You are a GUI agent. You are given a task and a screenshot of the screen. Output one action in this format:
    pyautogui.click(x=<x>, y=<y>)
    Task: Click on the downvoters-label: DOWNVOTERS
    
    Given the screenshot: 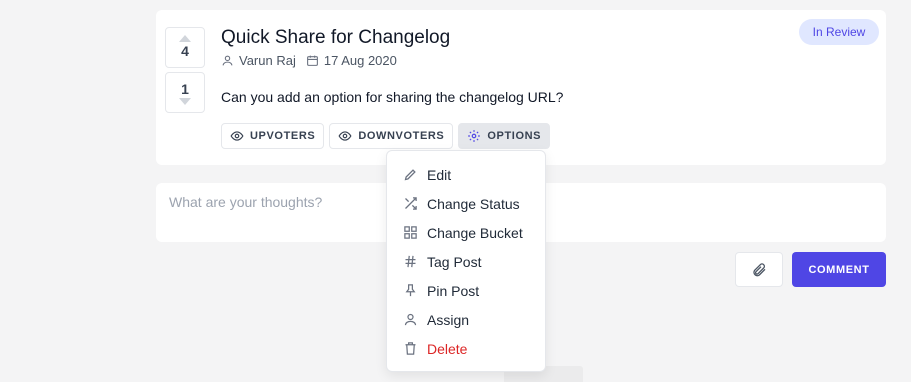 What is the action you would take?
    pyautogui.click(x=401, y=136)
    